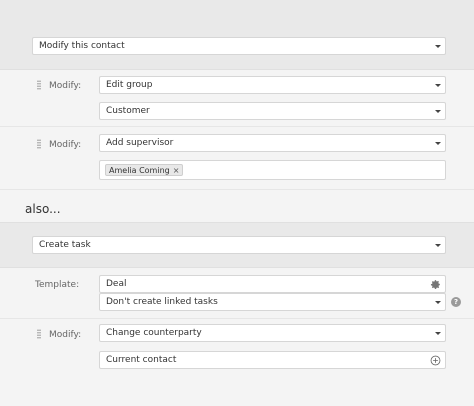 The image size is (474, 406). What do you see at coordinates (272, 360) in the screenshot?
I see `counterparty-input: Current contact` at bounding box center [272, 360].